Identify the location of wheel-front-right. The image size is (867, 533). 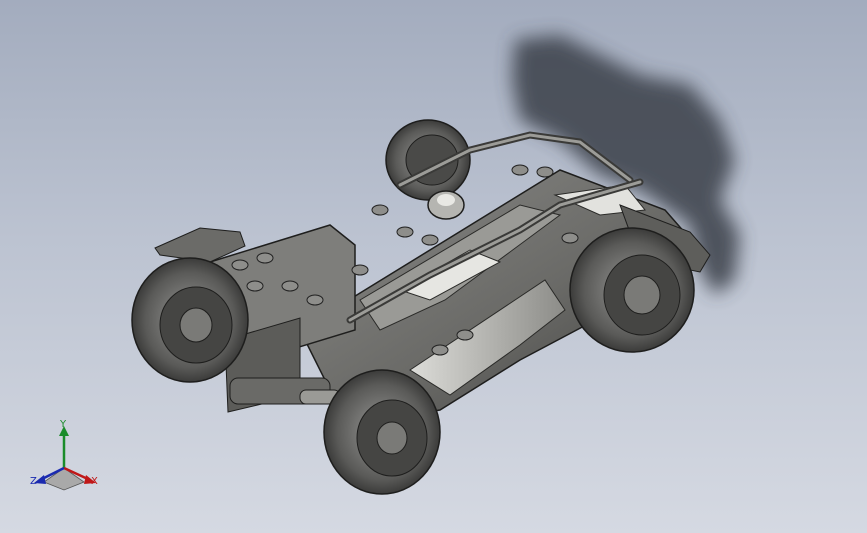
(632, 290).